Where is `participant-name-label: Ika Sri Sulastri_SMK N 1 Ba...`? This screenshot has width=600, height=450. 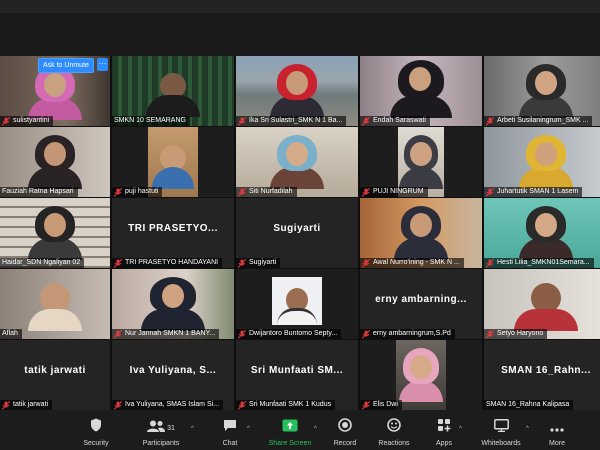 participant-name-label: Ika Sri Sulastri_SMK N 1 Ba... is located at coordinates (291, 121).